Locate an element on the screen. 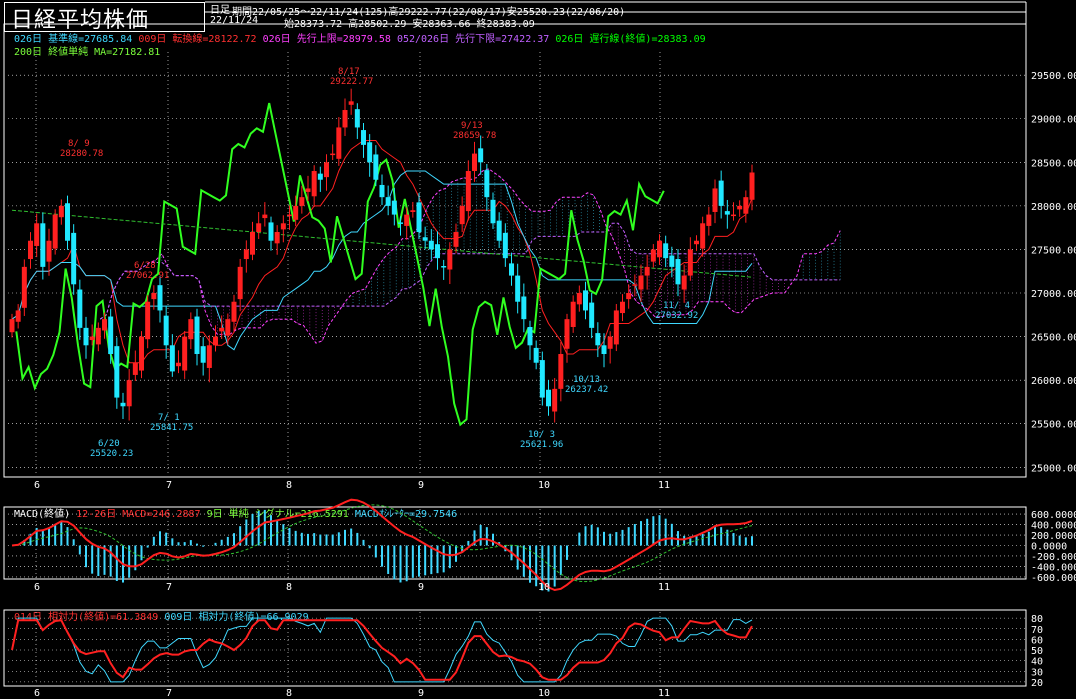 The height and width of the screenshot is (699, 1076). rsi-y-tick-label: 80 is located at coordinates (1037, 619).